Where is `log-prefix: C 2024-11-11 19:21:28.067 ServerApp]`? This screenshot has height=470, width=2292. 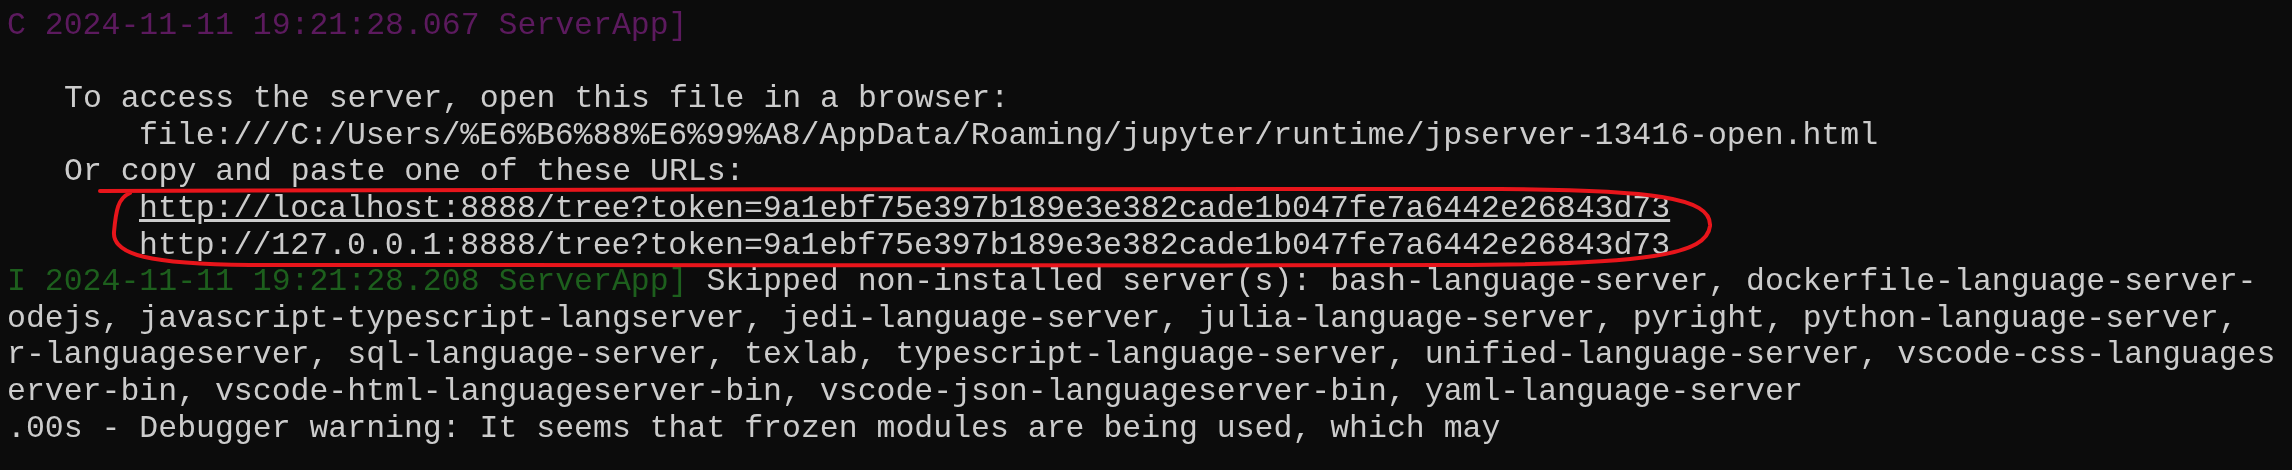 log-prefix: C 2024-11-11 19:21:28.067 ServerApp] is located at coordinates (347, 25).